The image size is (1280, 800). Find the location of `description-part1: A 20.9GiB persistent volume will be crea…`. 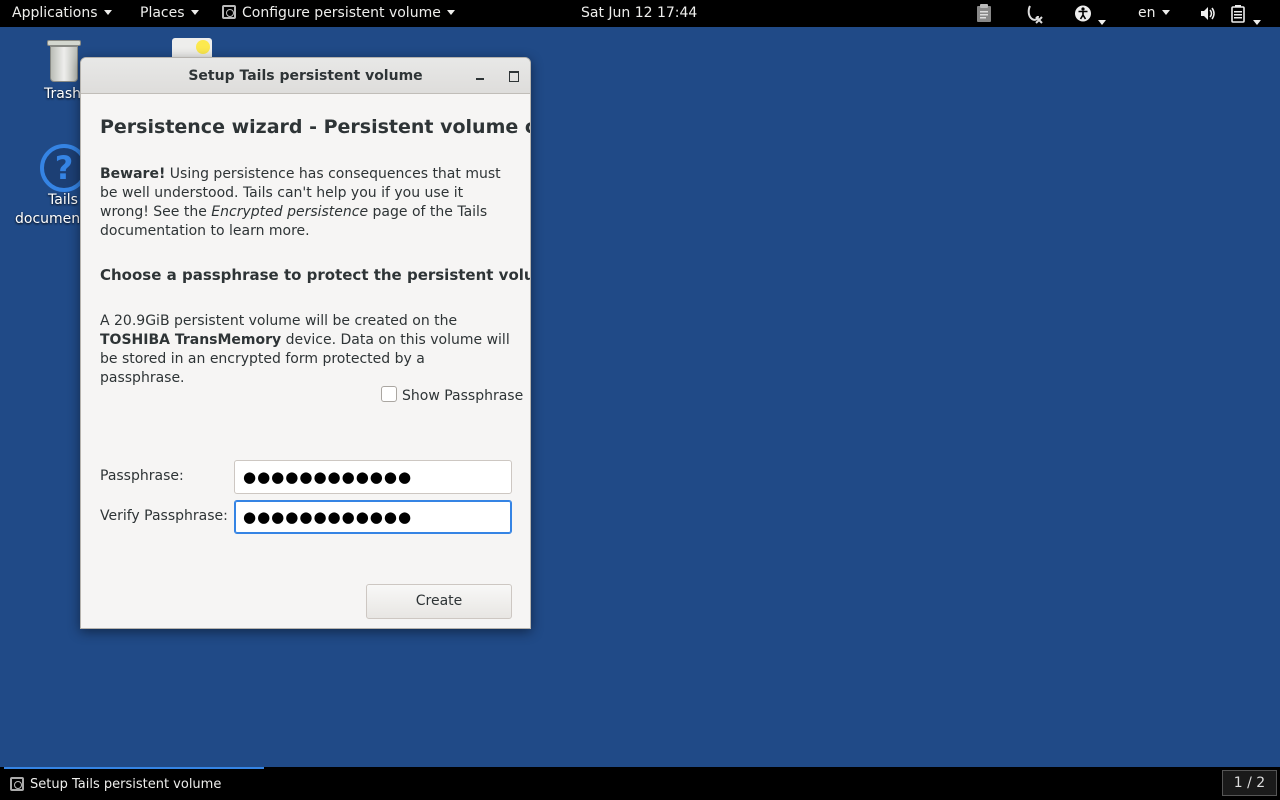

description-part1: A 20.9GiB persistent volume will be crea… is located at coordinates (279, 321).